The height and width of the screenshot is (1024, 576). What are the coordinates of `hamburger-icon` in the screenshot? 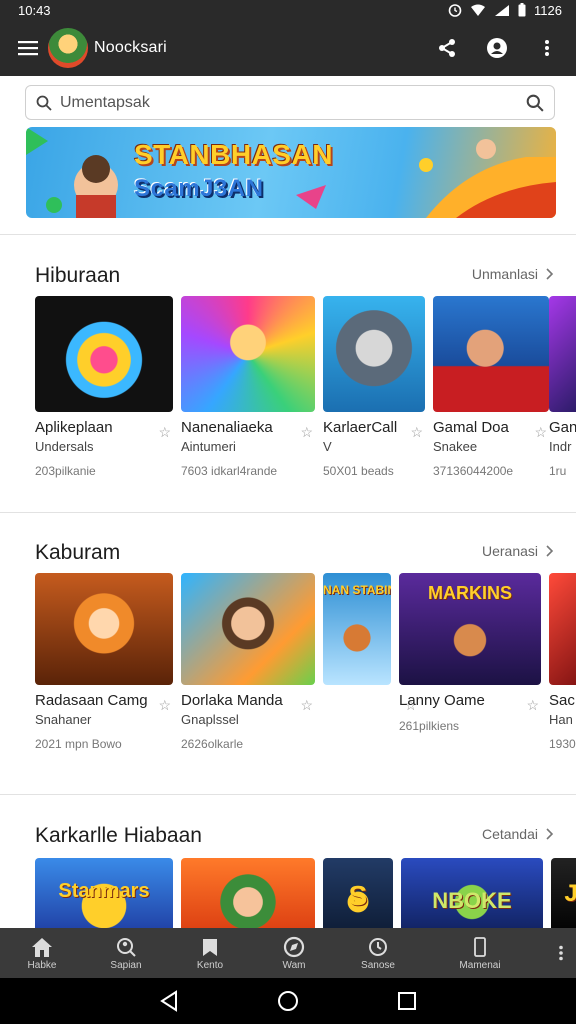 It's located at (28, 48).